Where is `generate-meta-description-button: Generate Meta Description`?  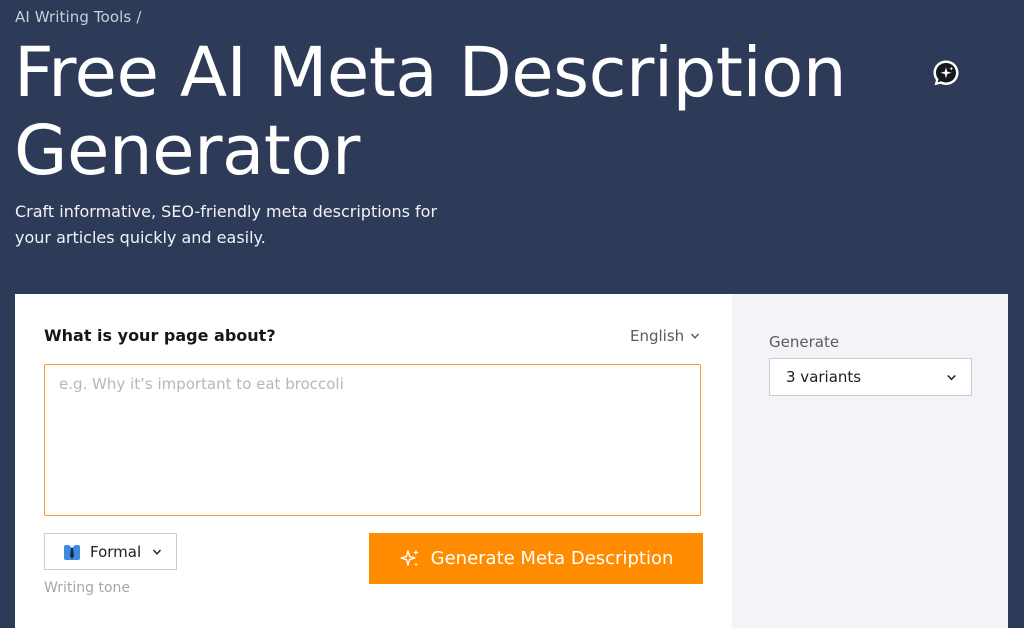
generate-meta-description-button: Generate Meta Description is located at coordinates (536, 558).